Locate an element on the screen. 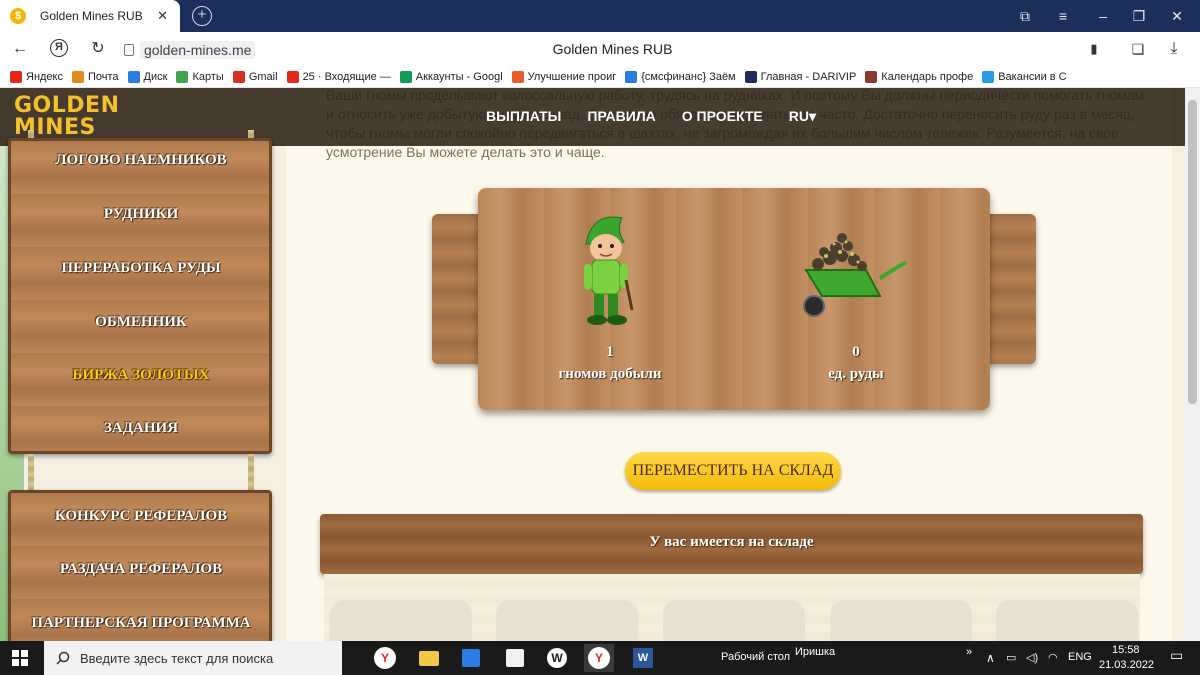 Image resolution: width=1200 pixels, height=675 pixels. menu-icon: ≡ is located at coordinates (1063, 16).